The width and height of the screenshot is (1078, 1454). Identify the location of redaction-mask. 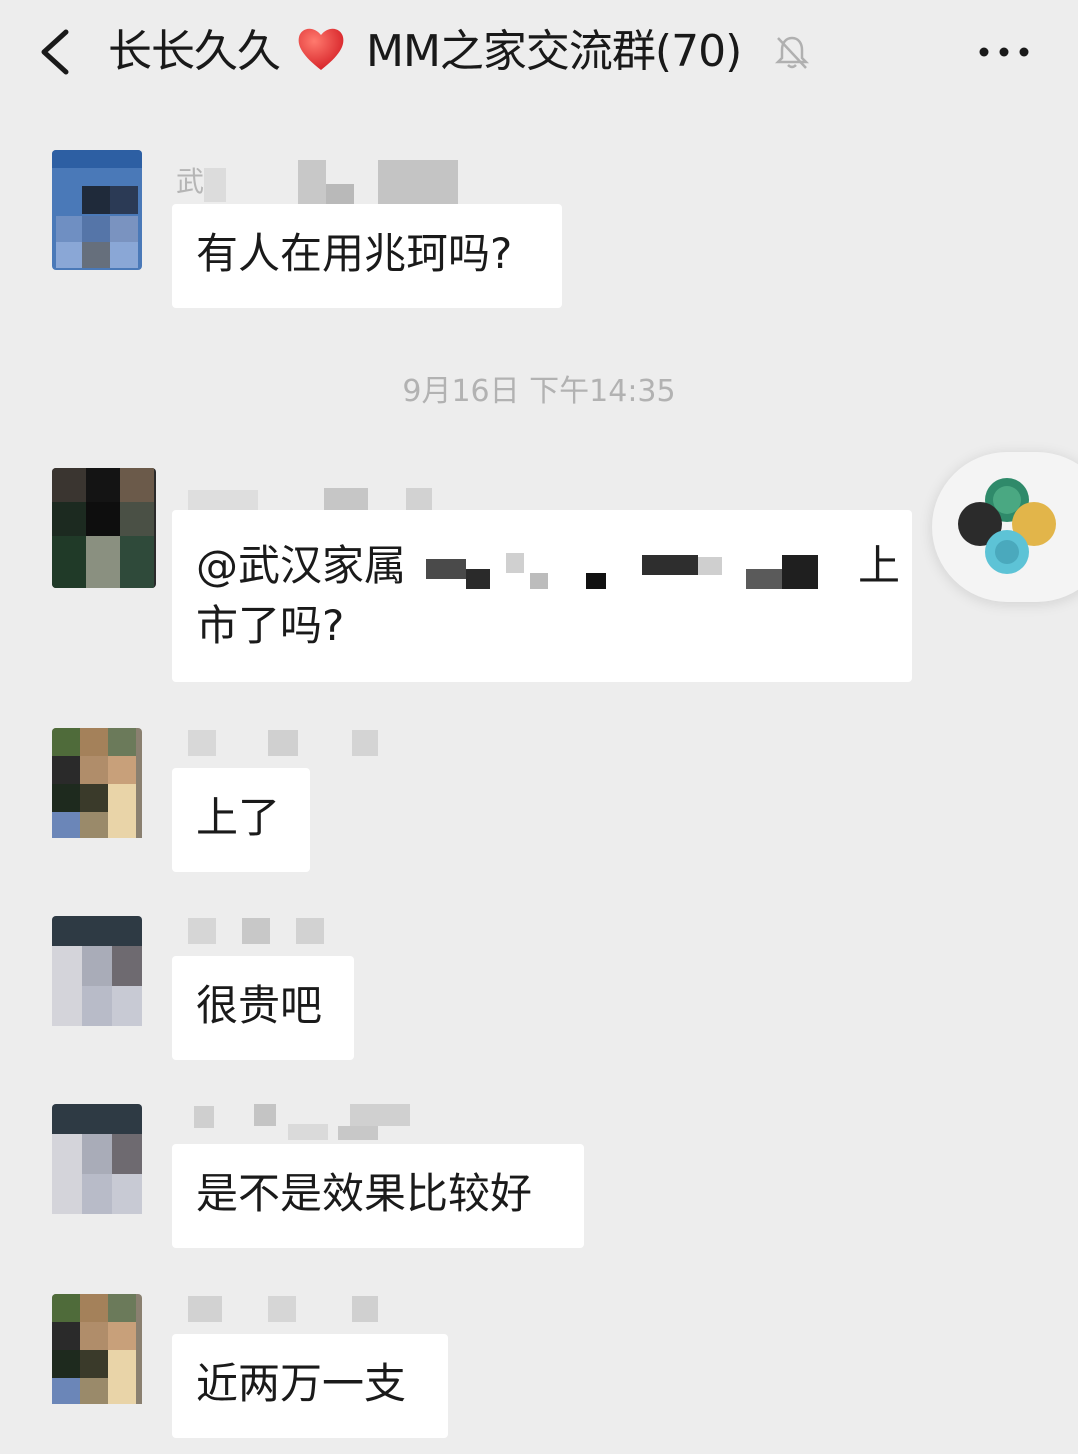
(621, 569).